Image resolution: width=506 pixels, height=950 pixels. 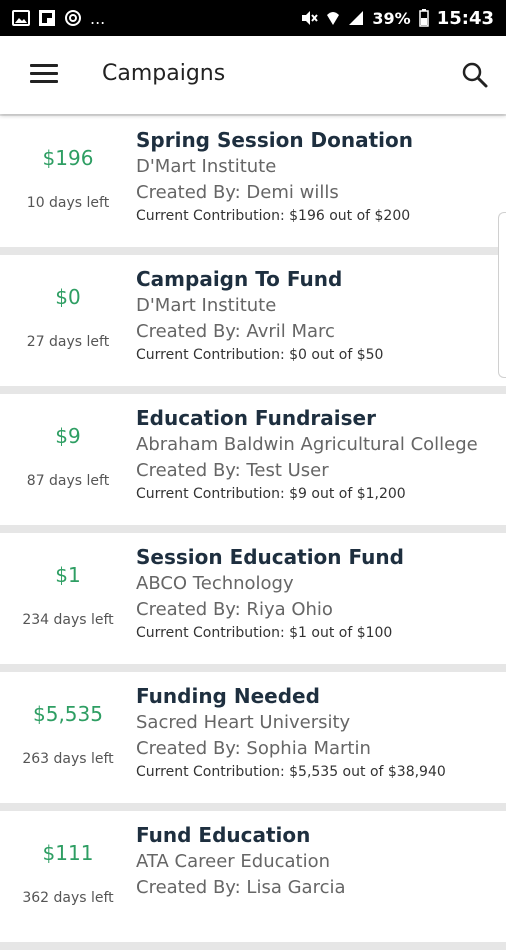 What do you see at coordinates (253, 748) in the screenshot?
I see `campaign-creator: Created By: Sophia Martin` at bounding box center [253, 748].